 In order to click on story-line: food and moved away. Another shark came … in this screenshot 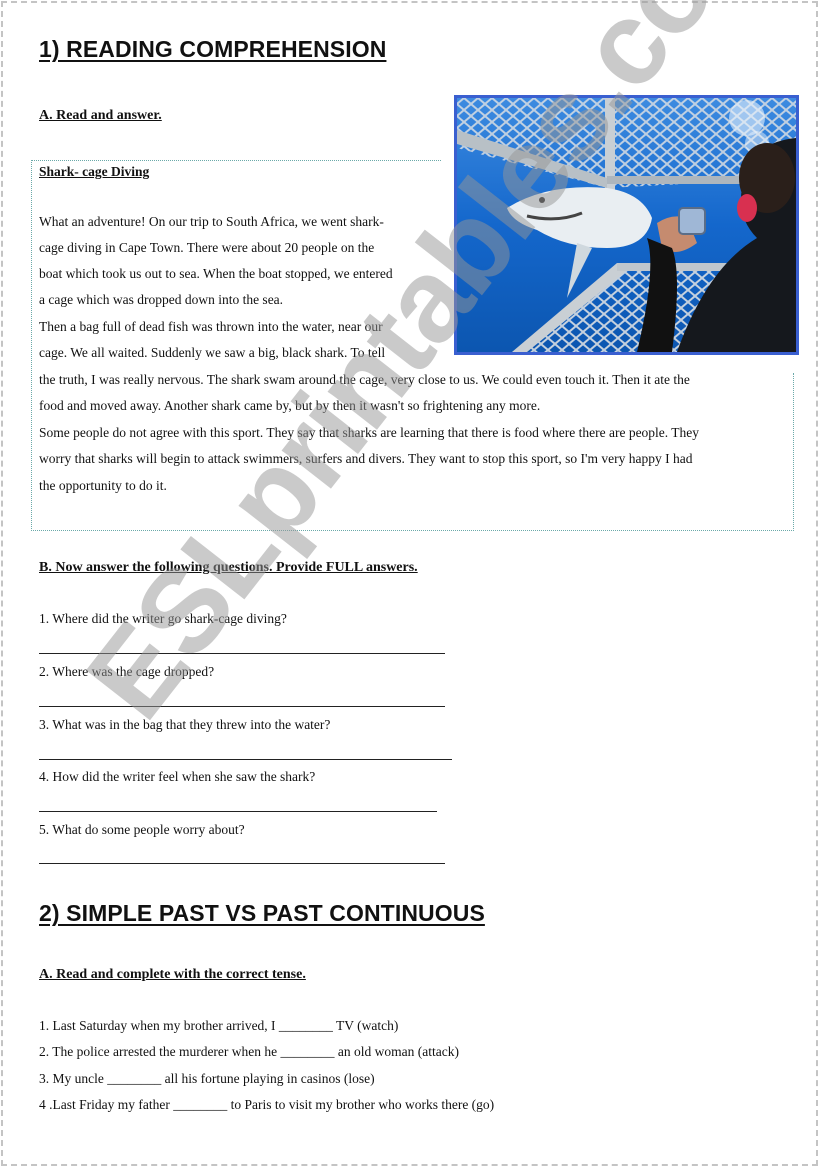, I will do `click(290, 405)`.